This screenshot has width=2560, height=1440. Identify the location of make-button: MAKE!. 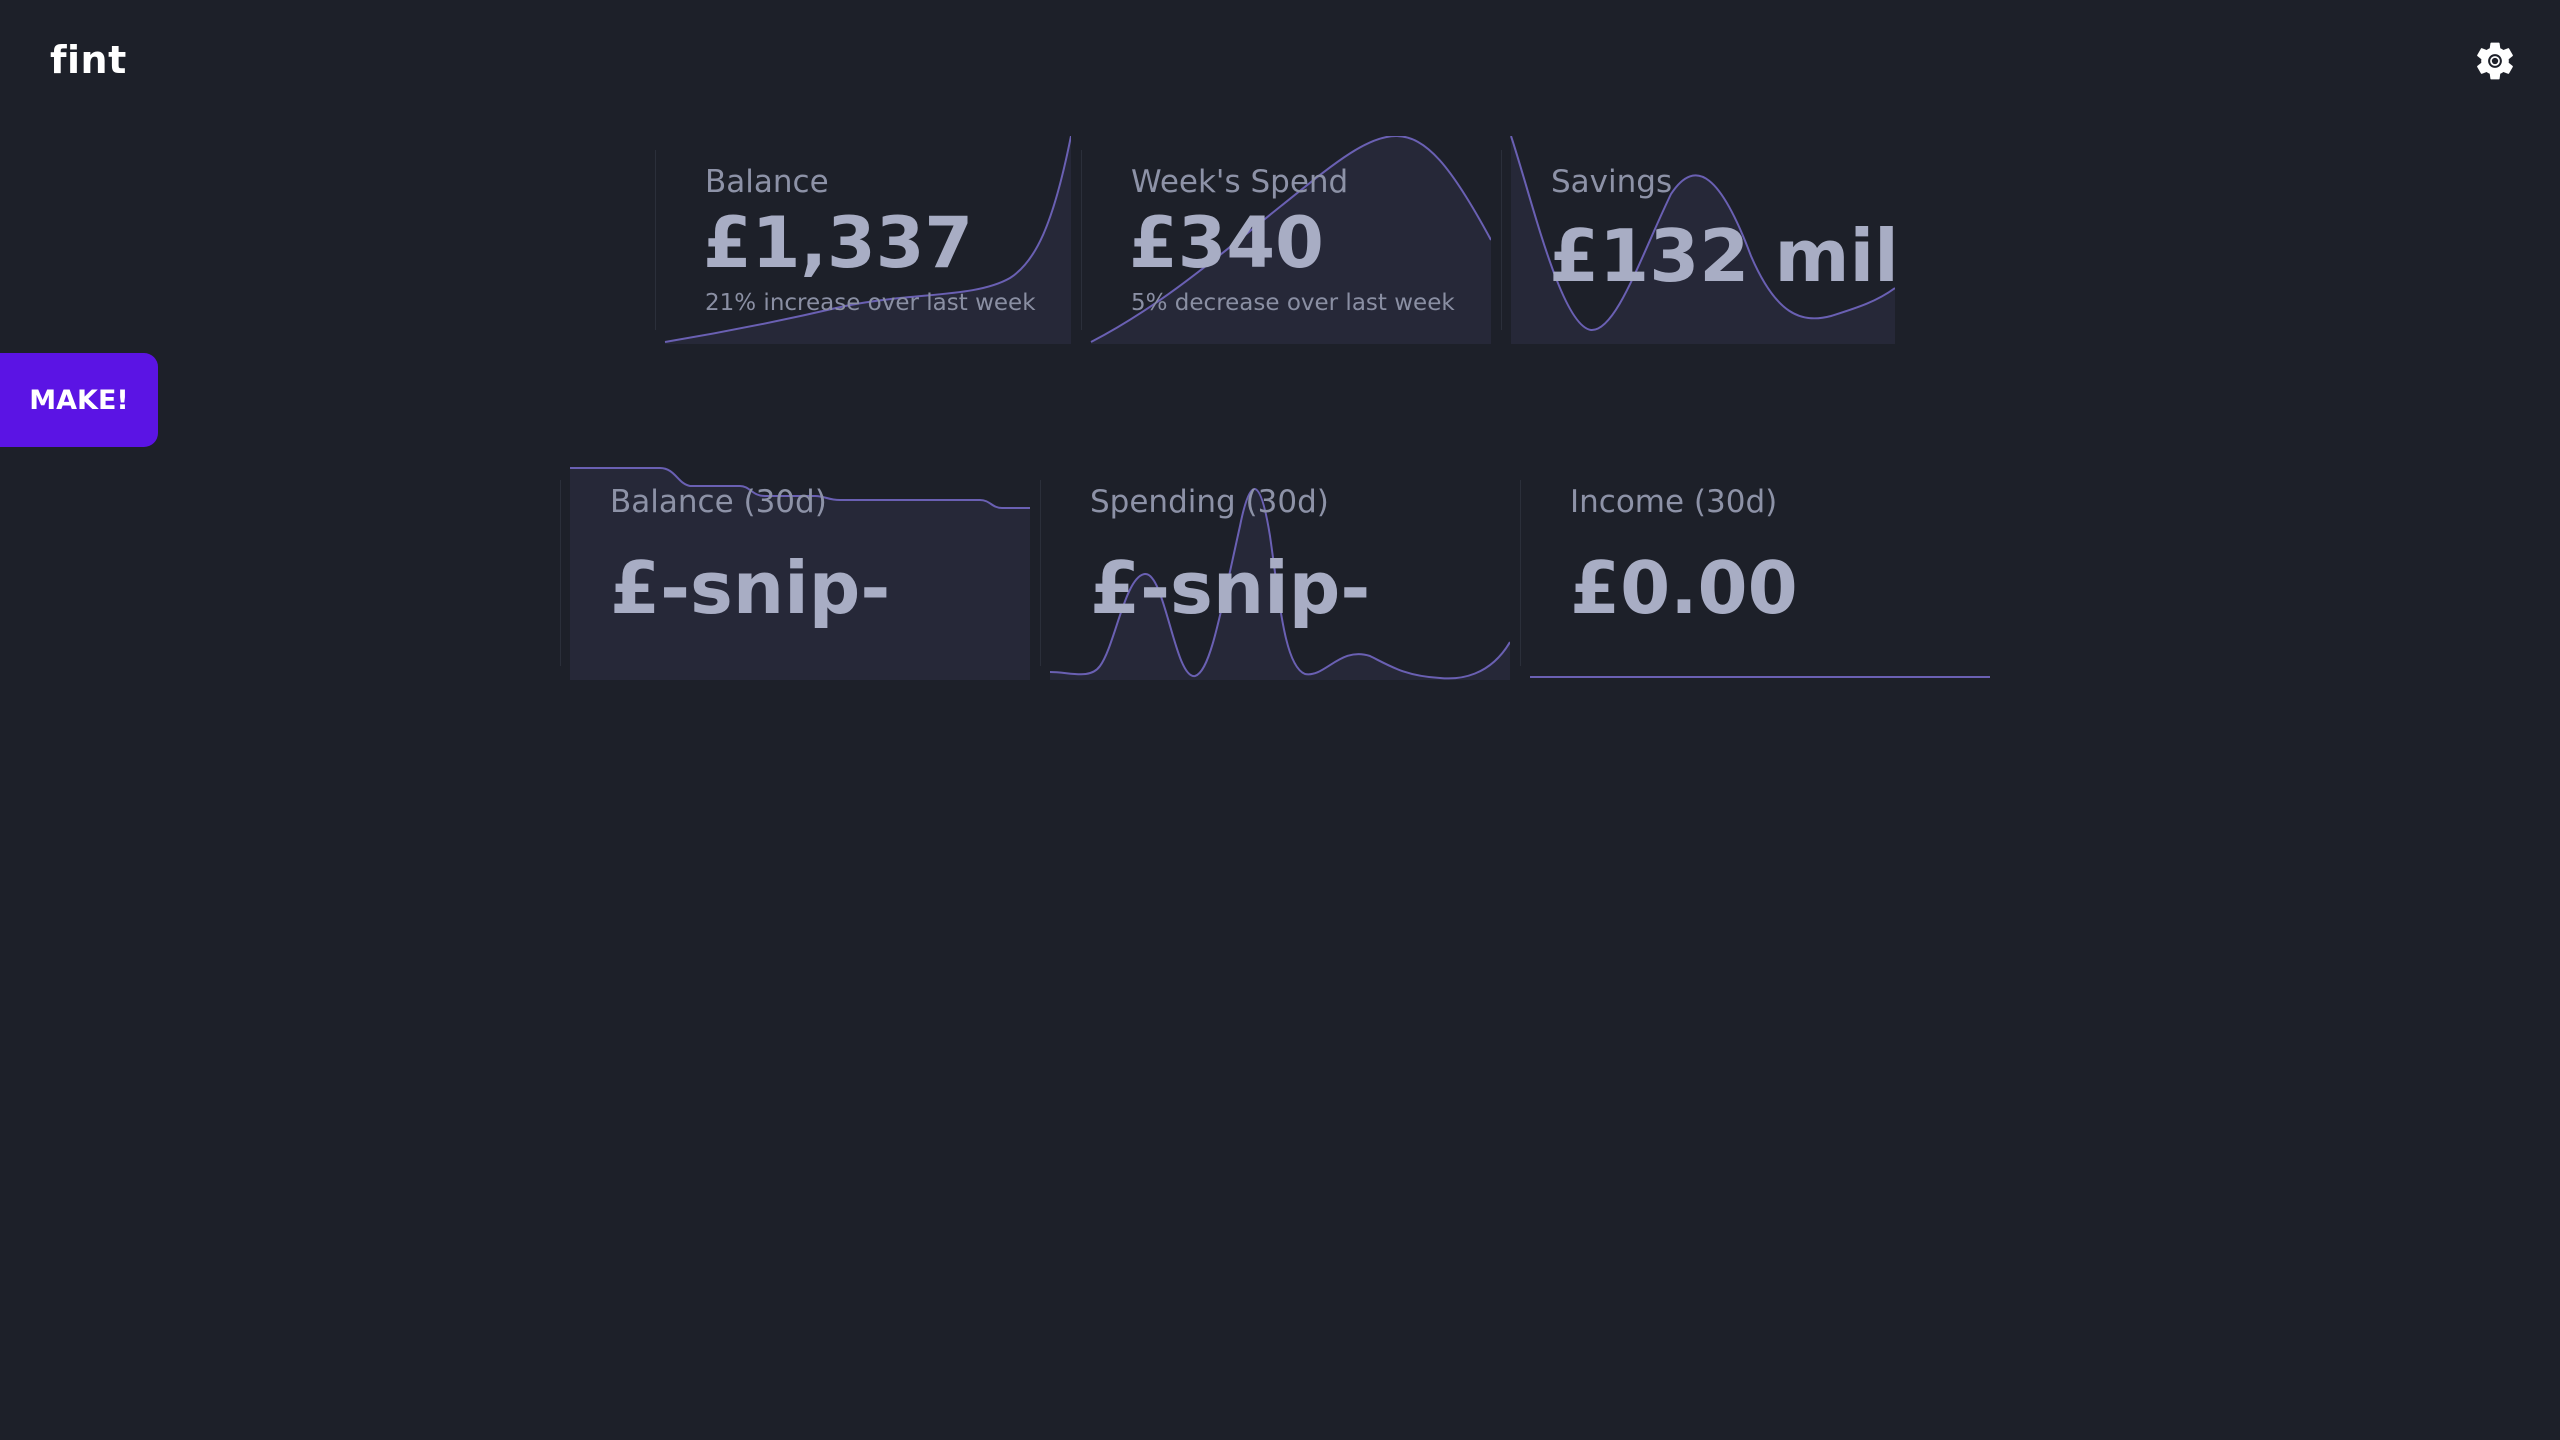
(79, 400).